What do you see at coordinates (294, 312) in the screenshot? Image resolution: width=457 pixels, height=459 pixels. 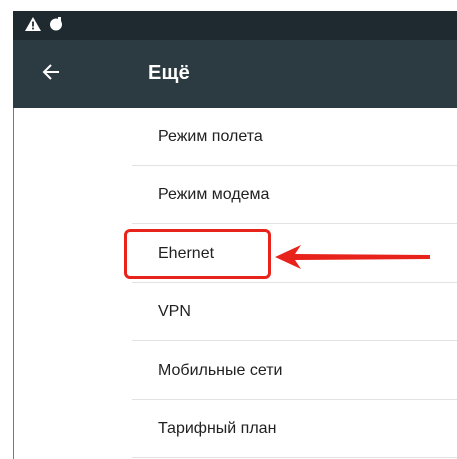 I see `menu-item-vpn: VPN` at bounding box center [294, 312].